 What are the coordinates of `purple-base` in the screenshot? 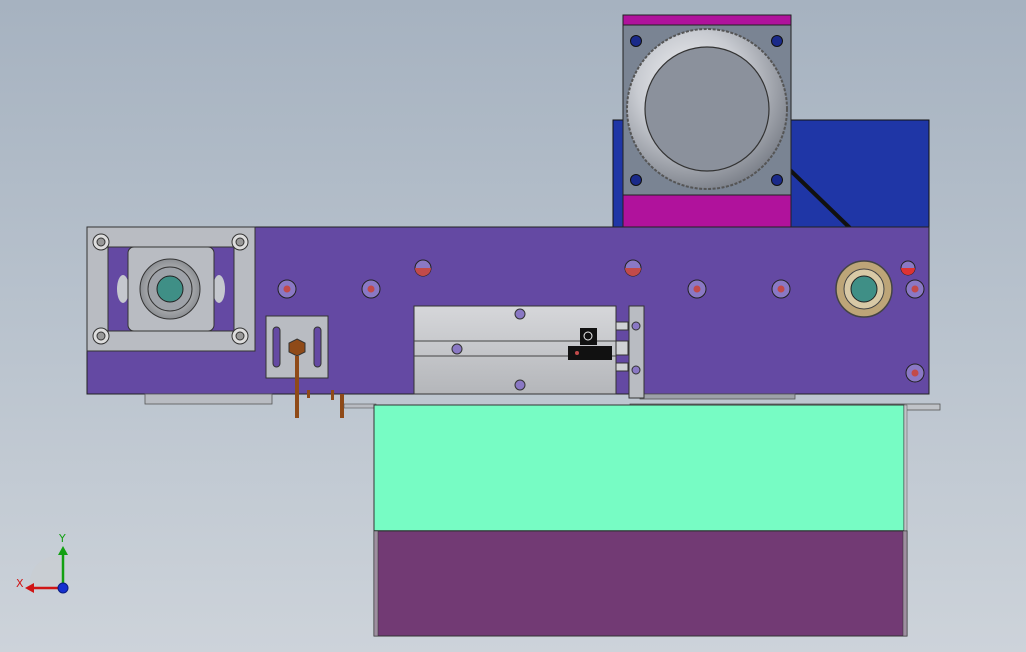 It's located at (640, 583).